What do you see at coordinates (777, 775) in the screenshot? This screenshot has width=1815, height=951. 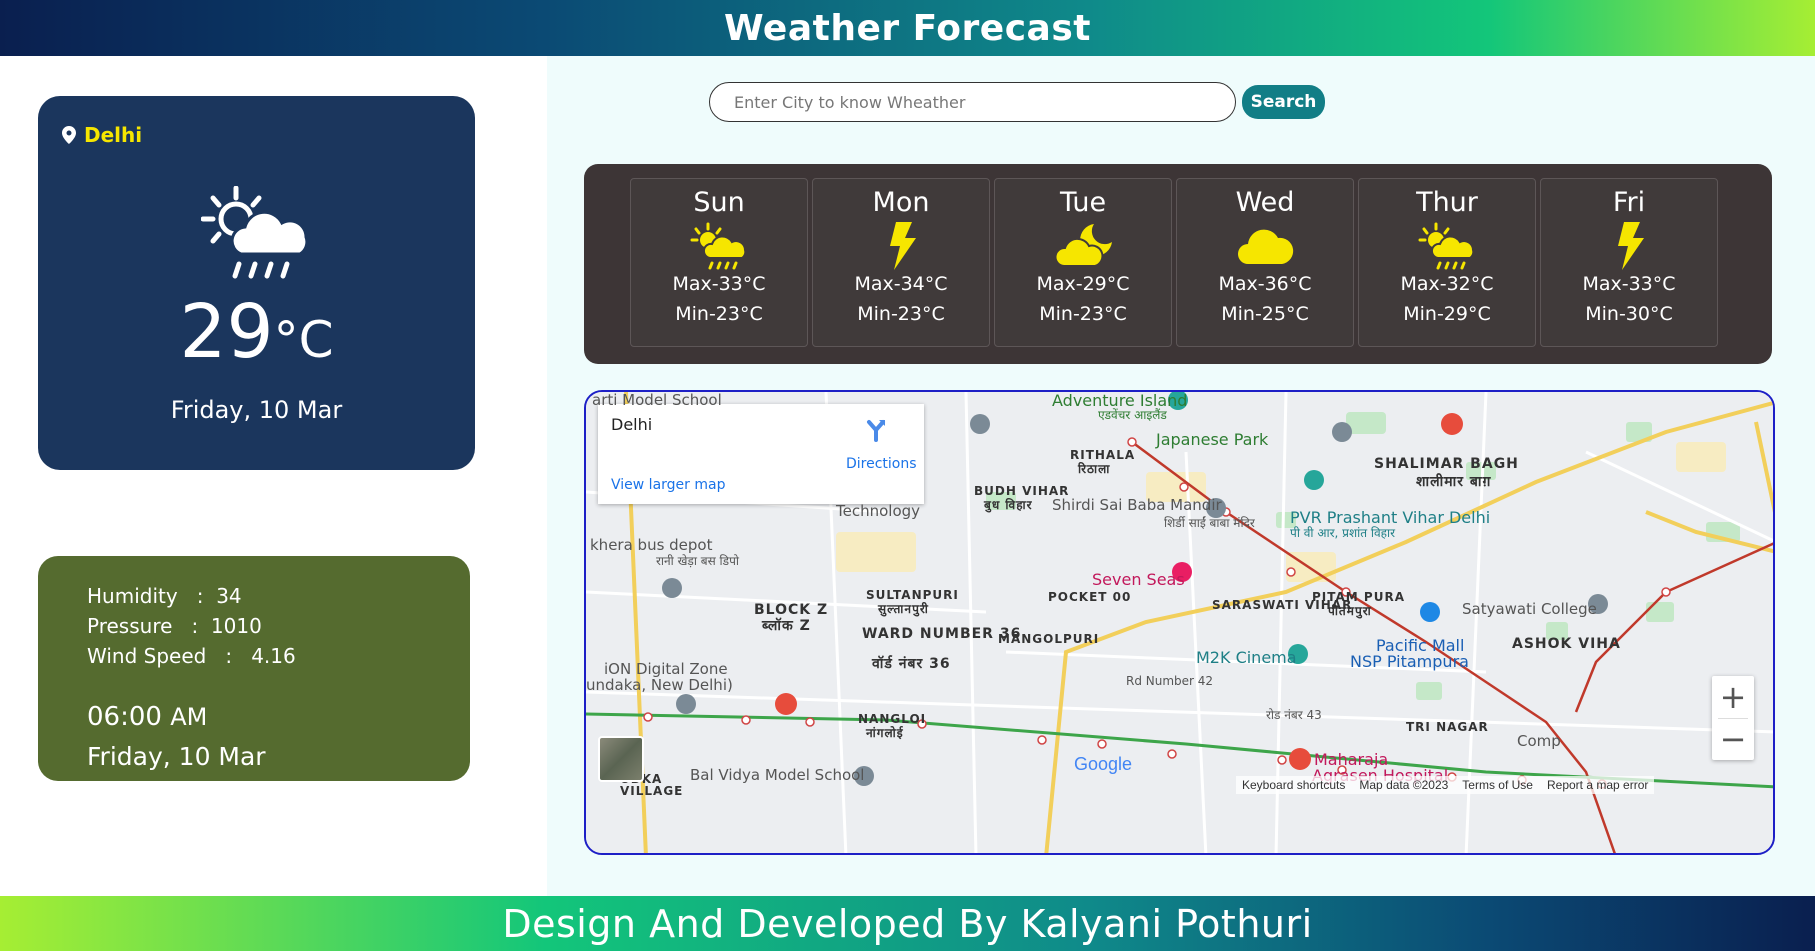 I see `map-label: Bal Vidya Model School` at bounding box center [777, 775].